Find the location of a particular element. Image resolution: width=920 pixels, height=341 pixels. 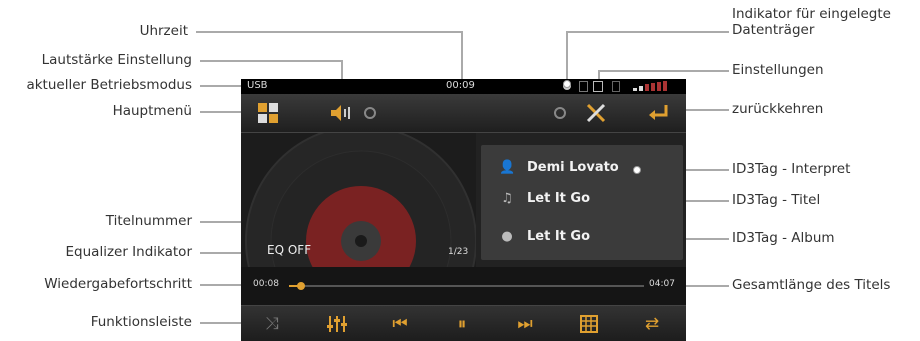

back-button is located at coordinates (658, 113).